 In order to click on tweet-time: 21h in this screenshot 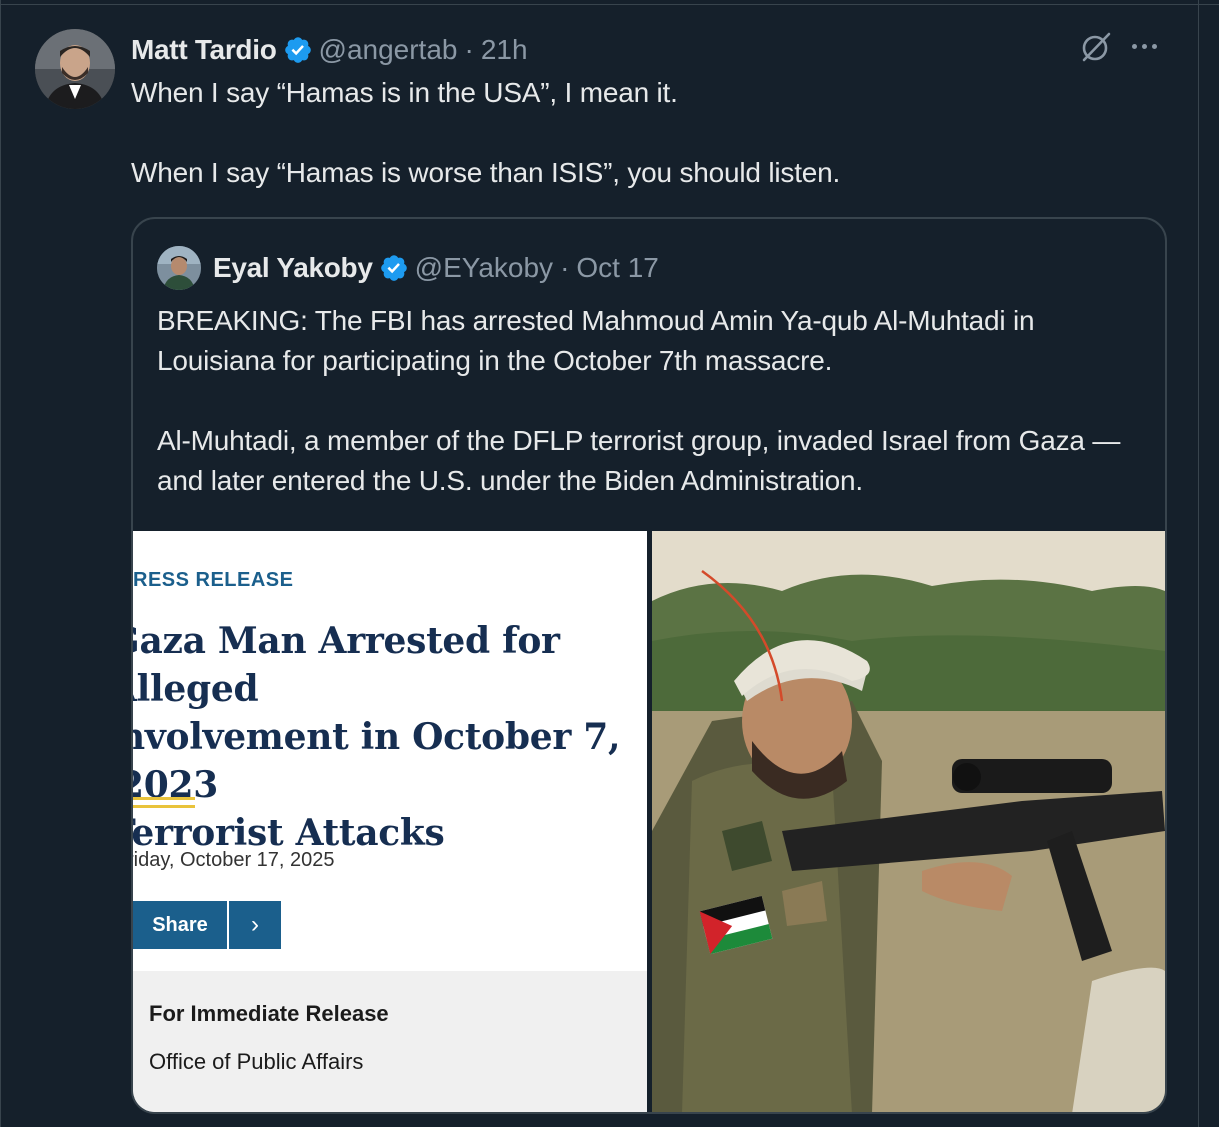, I will do `click(504, 50)`.